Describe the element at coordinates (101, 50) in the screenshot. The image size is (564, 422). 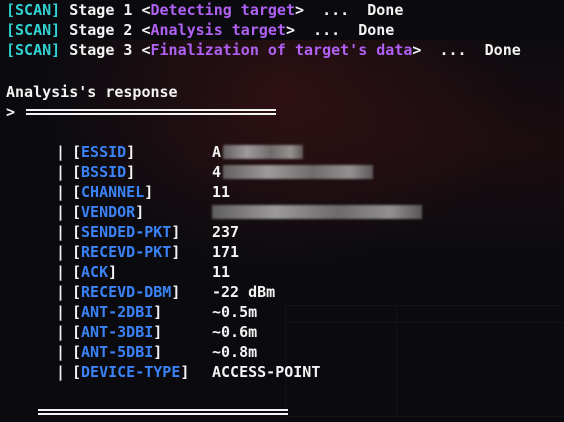
I see `scan-stage: Stage 3` at that location.